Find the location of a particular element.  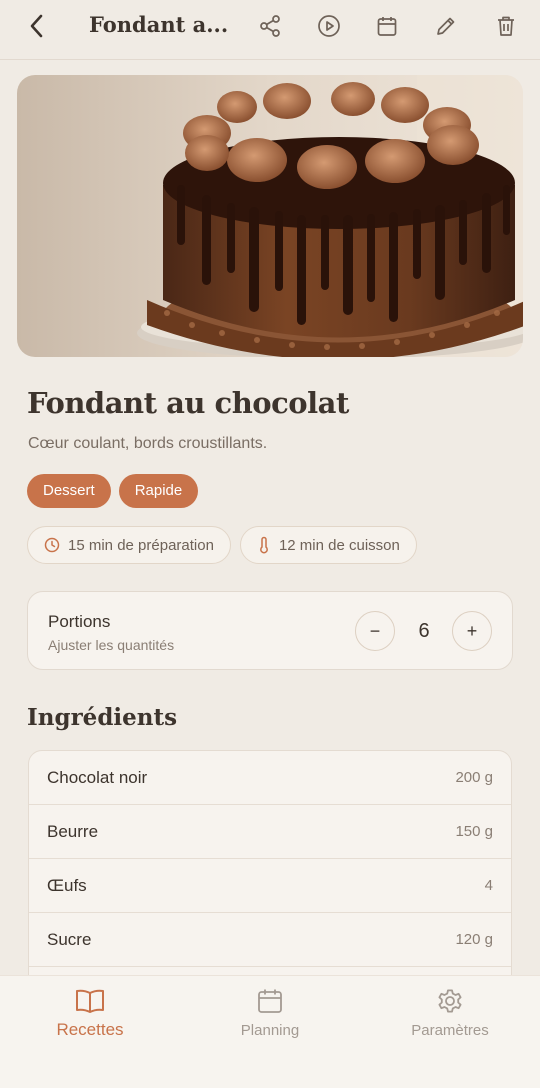

play-icon is located at coordinates (329, 26).